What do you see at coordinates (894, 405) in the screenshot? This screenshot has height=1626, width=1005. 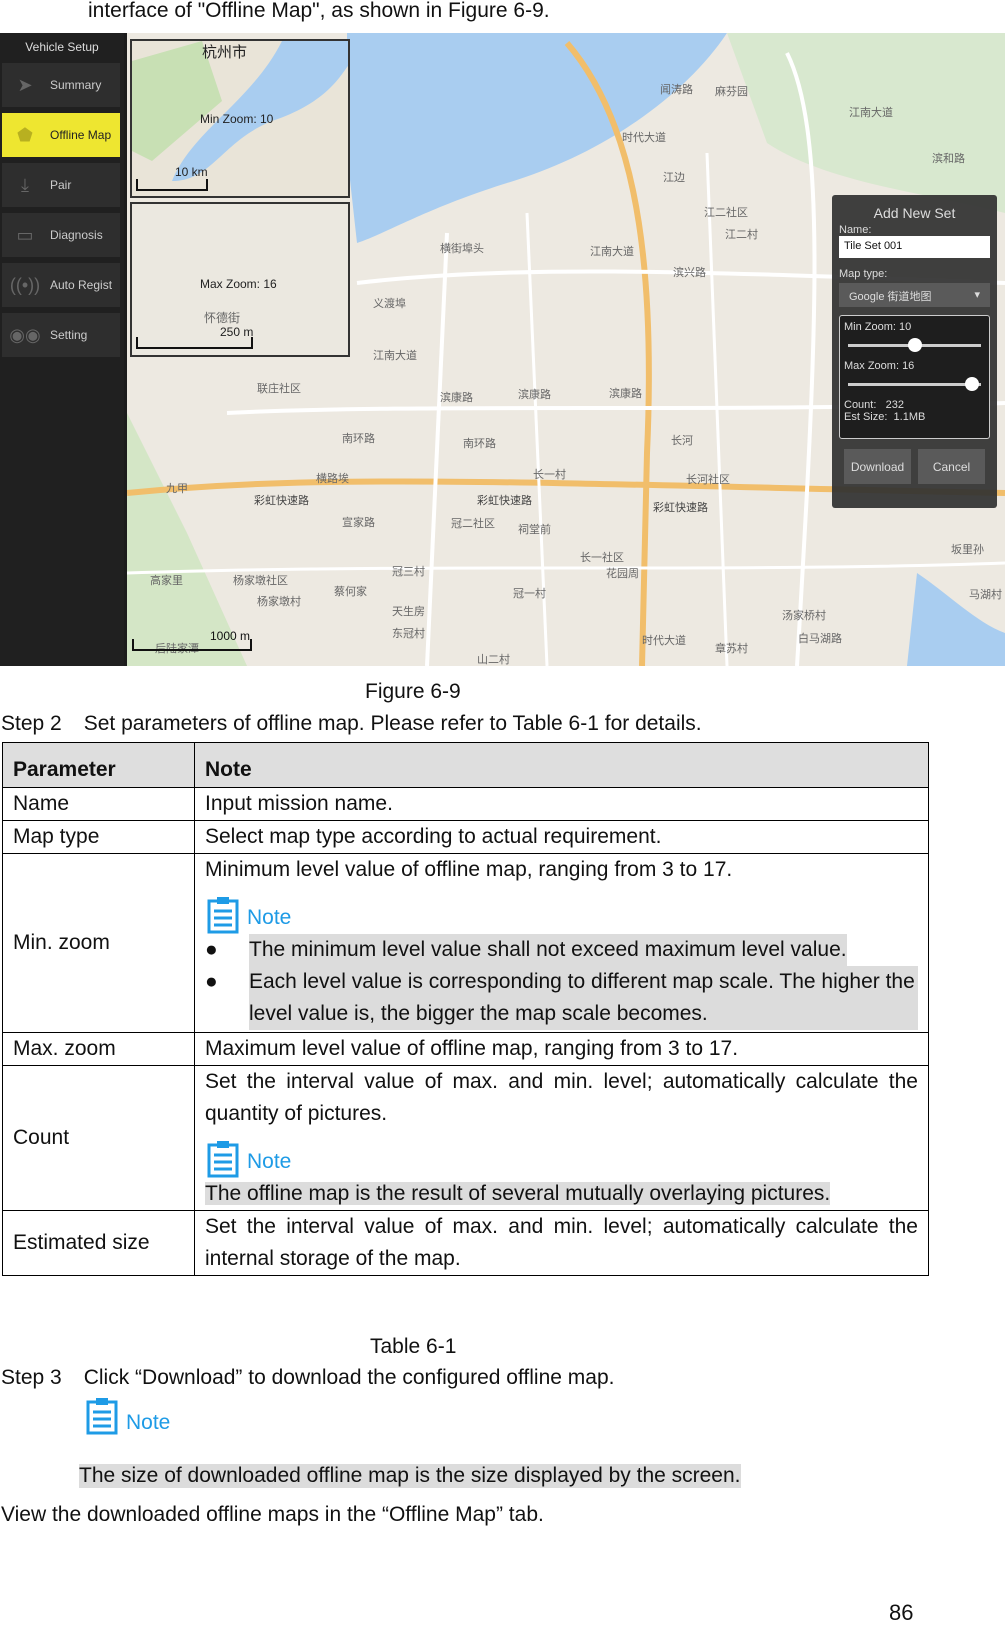 I see `count-value: 232` at bounding box center [894, 405].